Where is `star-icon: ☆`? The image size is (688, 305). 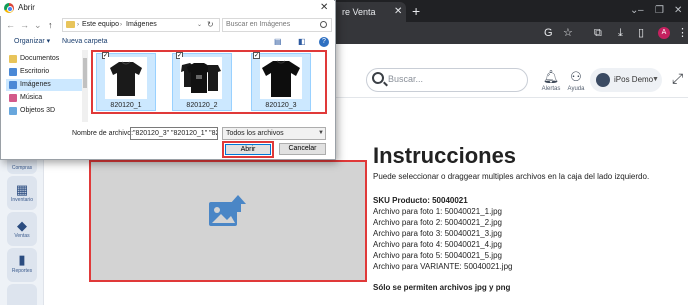
star-icon: ☆ is located at coordinates (568, 33).